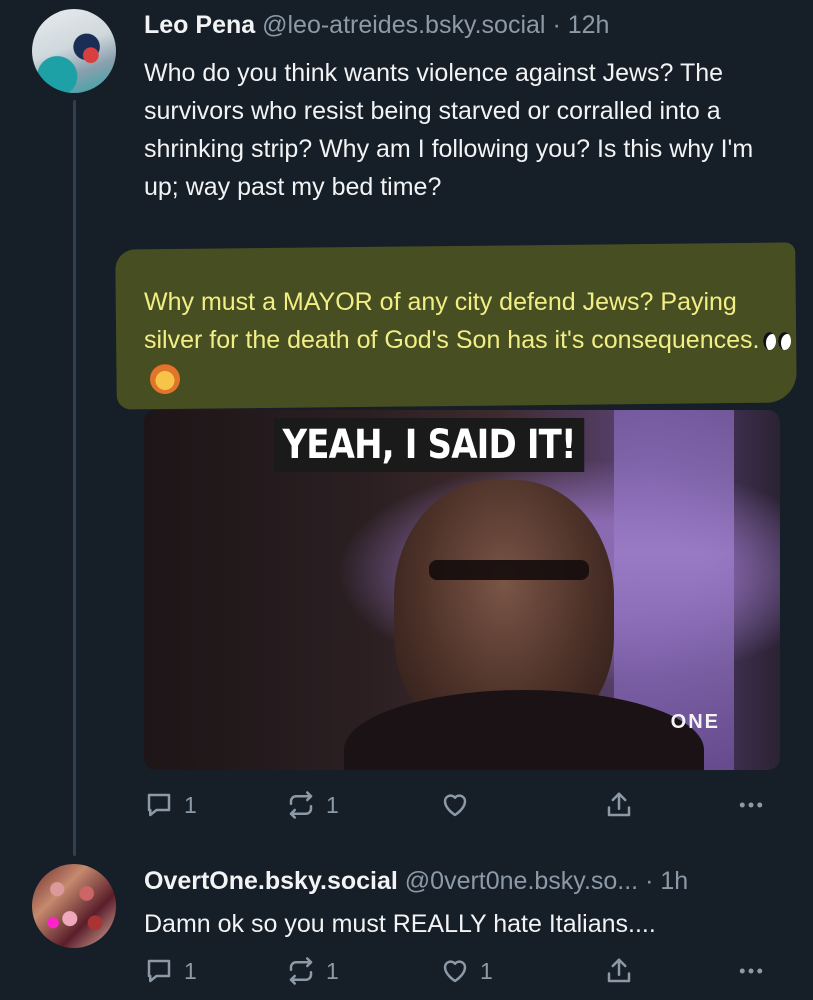 The image size is (813, 1000). Describe the element at coordinates (271, 881) in the screenshot. I see `author-name: OvertOne.bsky.social` at that location.